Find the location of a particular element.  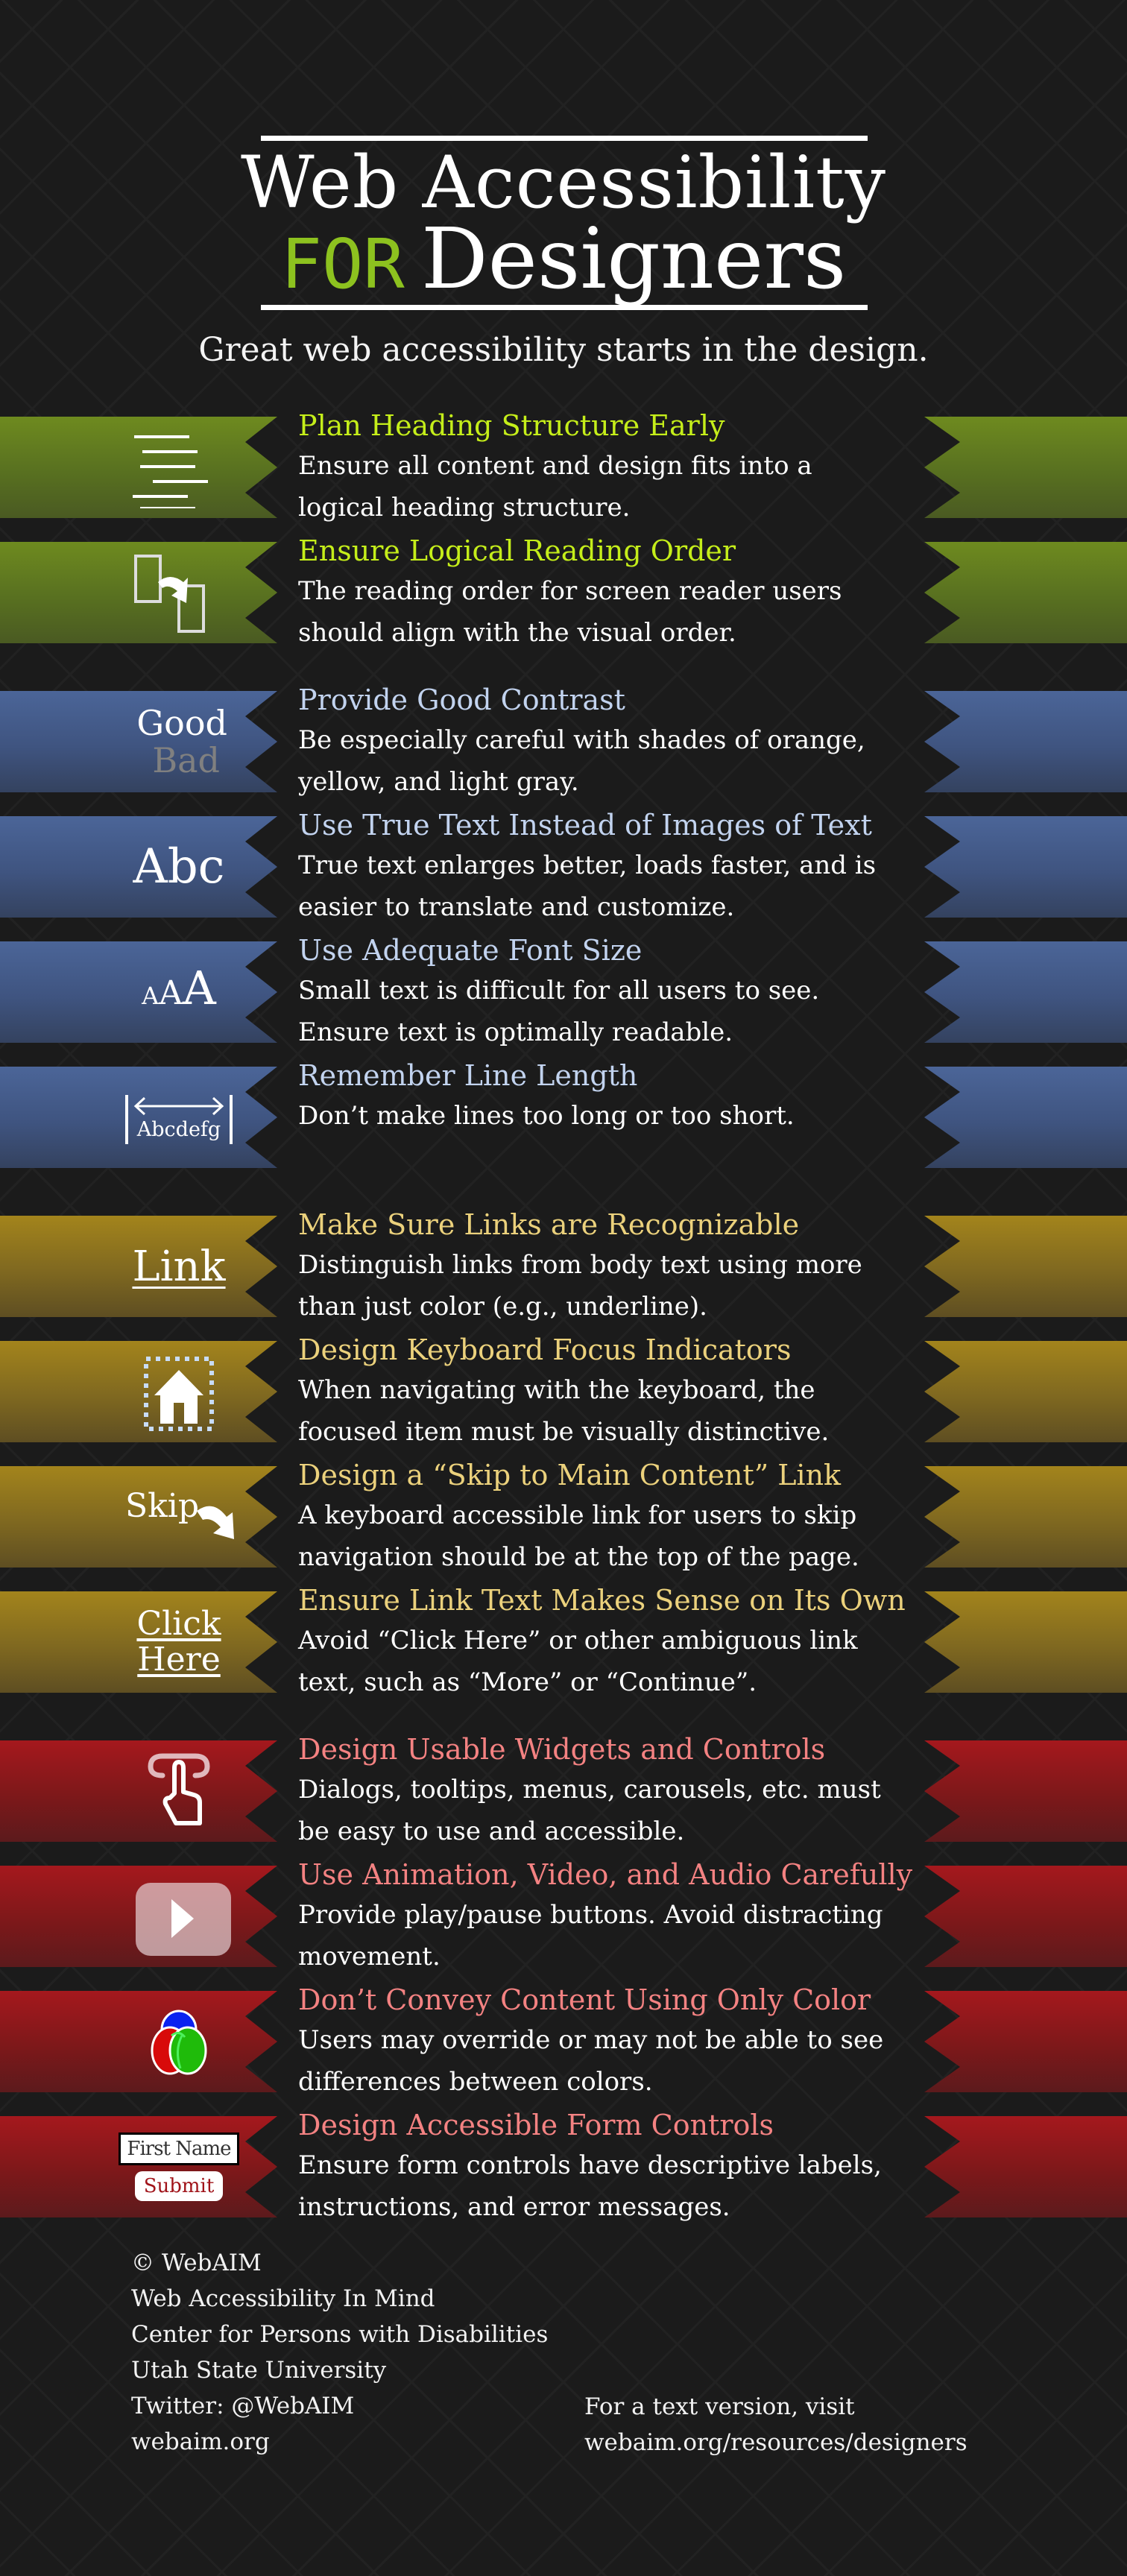

item-desc-line: be easy to use and accessible. is located at coordinates (492, 1831).